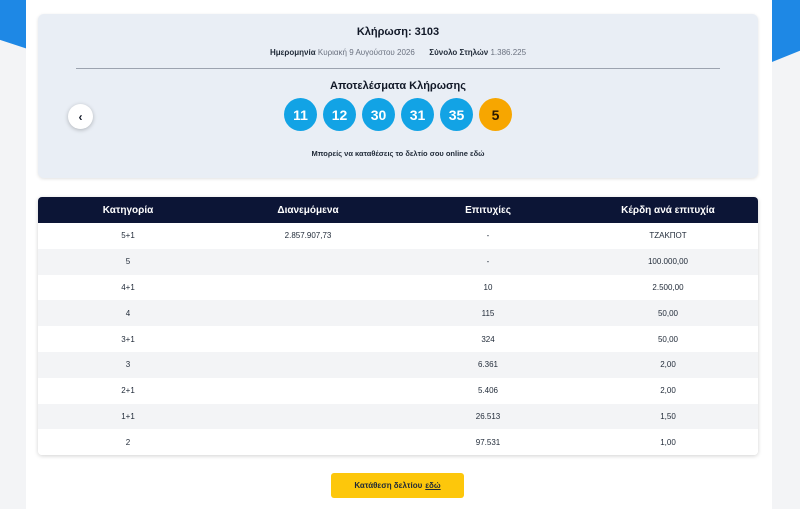 Image resolution: width=800 pixels, height=509 pixels. I want to click on cell-category: 4+1, so click(128, 287).